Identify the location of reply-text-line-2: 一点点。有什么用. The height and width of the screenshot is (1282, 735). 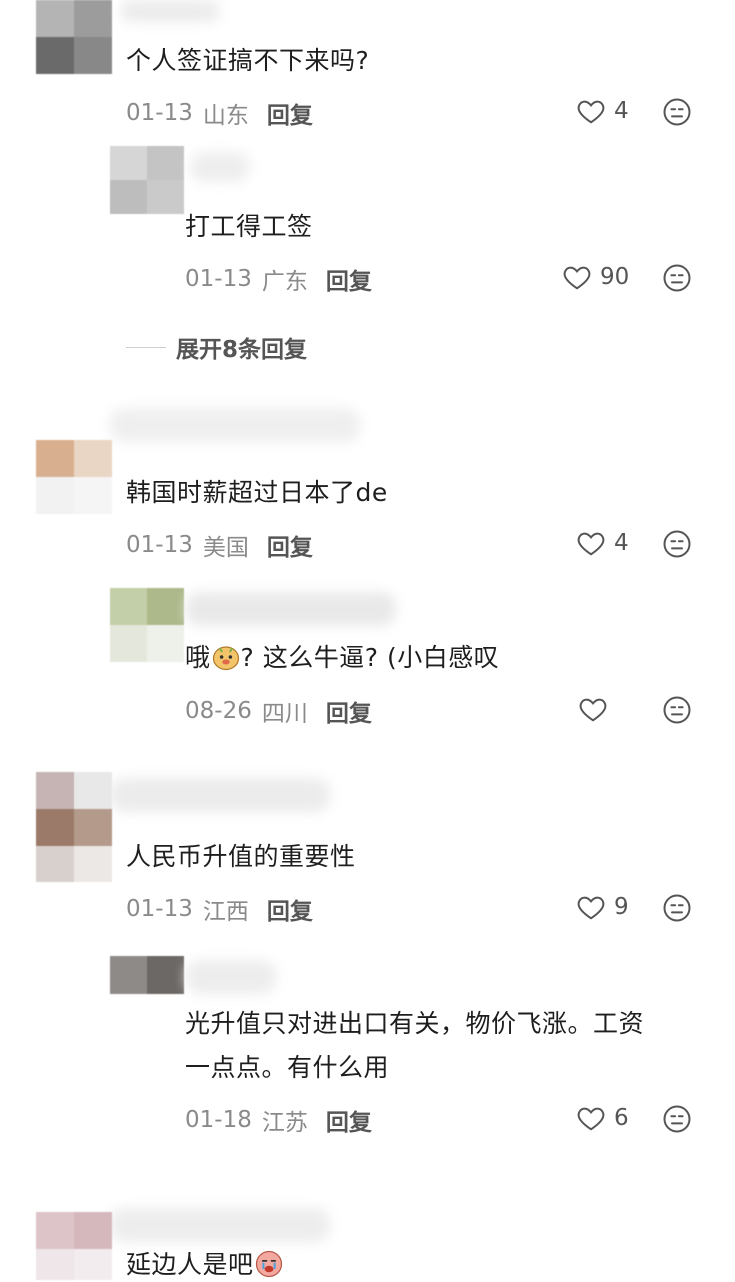
(287, 1067).